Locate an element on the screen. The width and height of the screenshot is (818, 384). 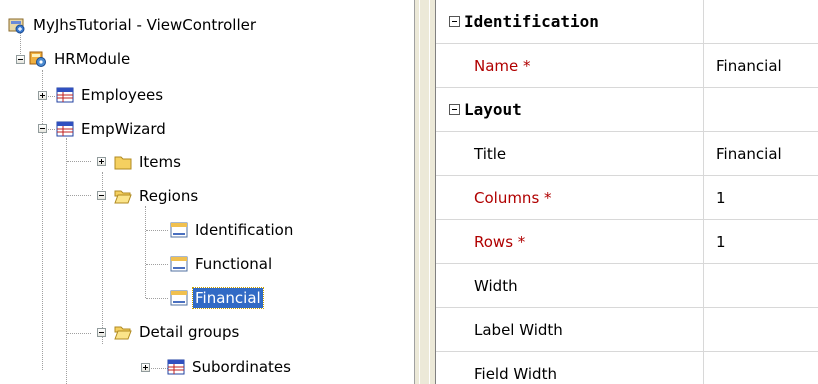
category-layout: Layout is located at coordinates (627, 110).